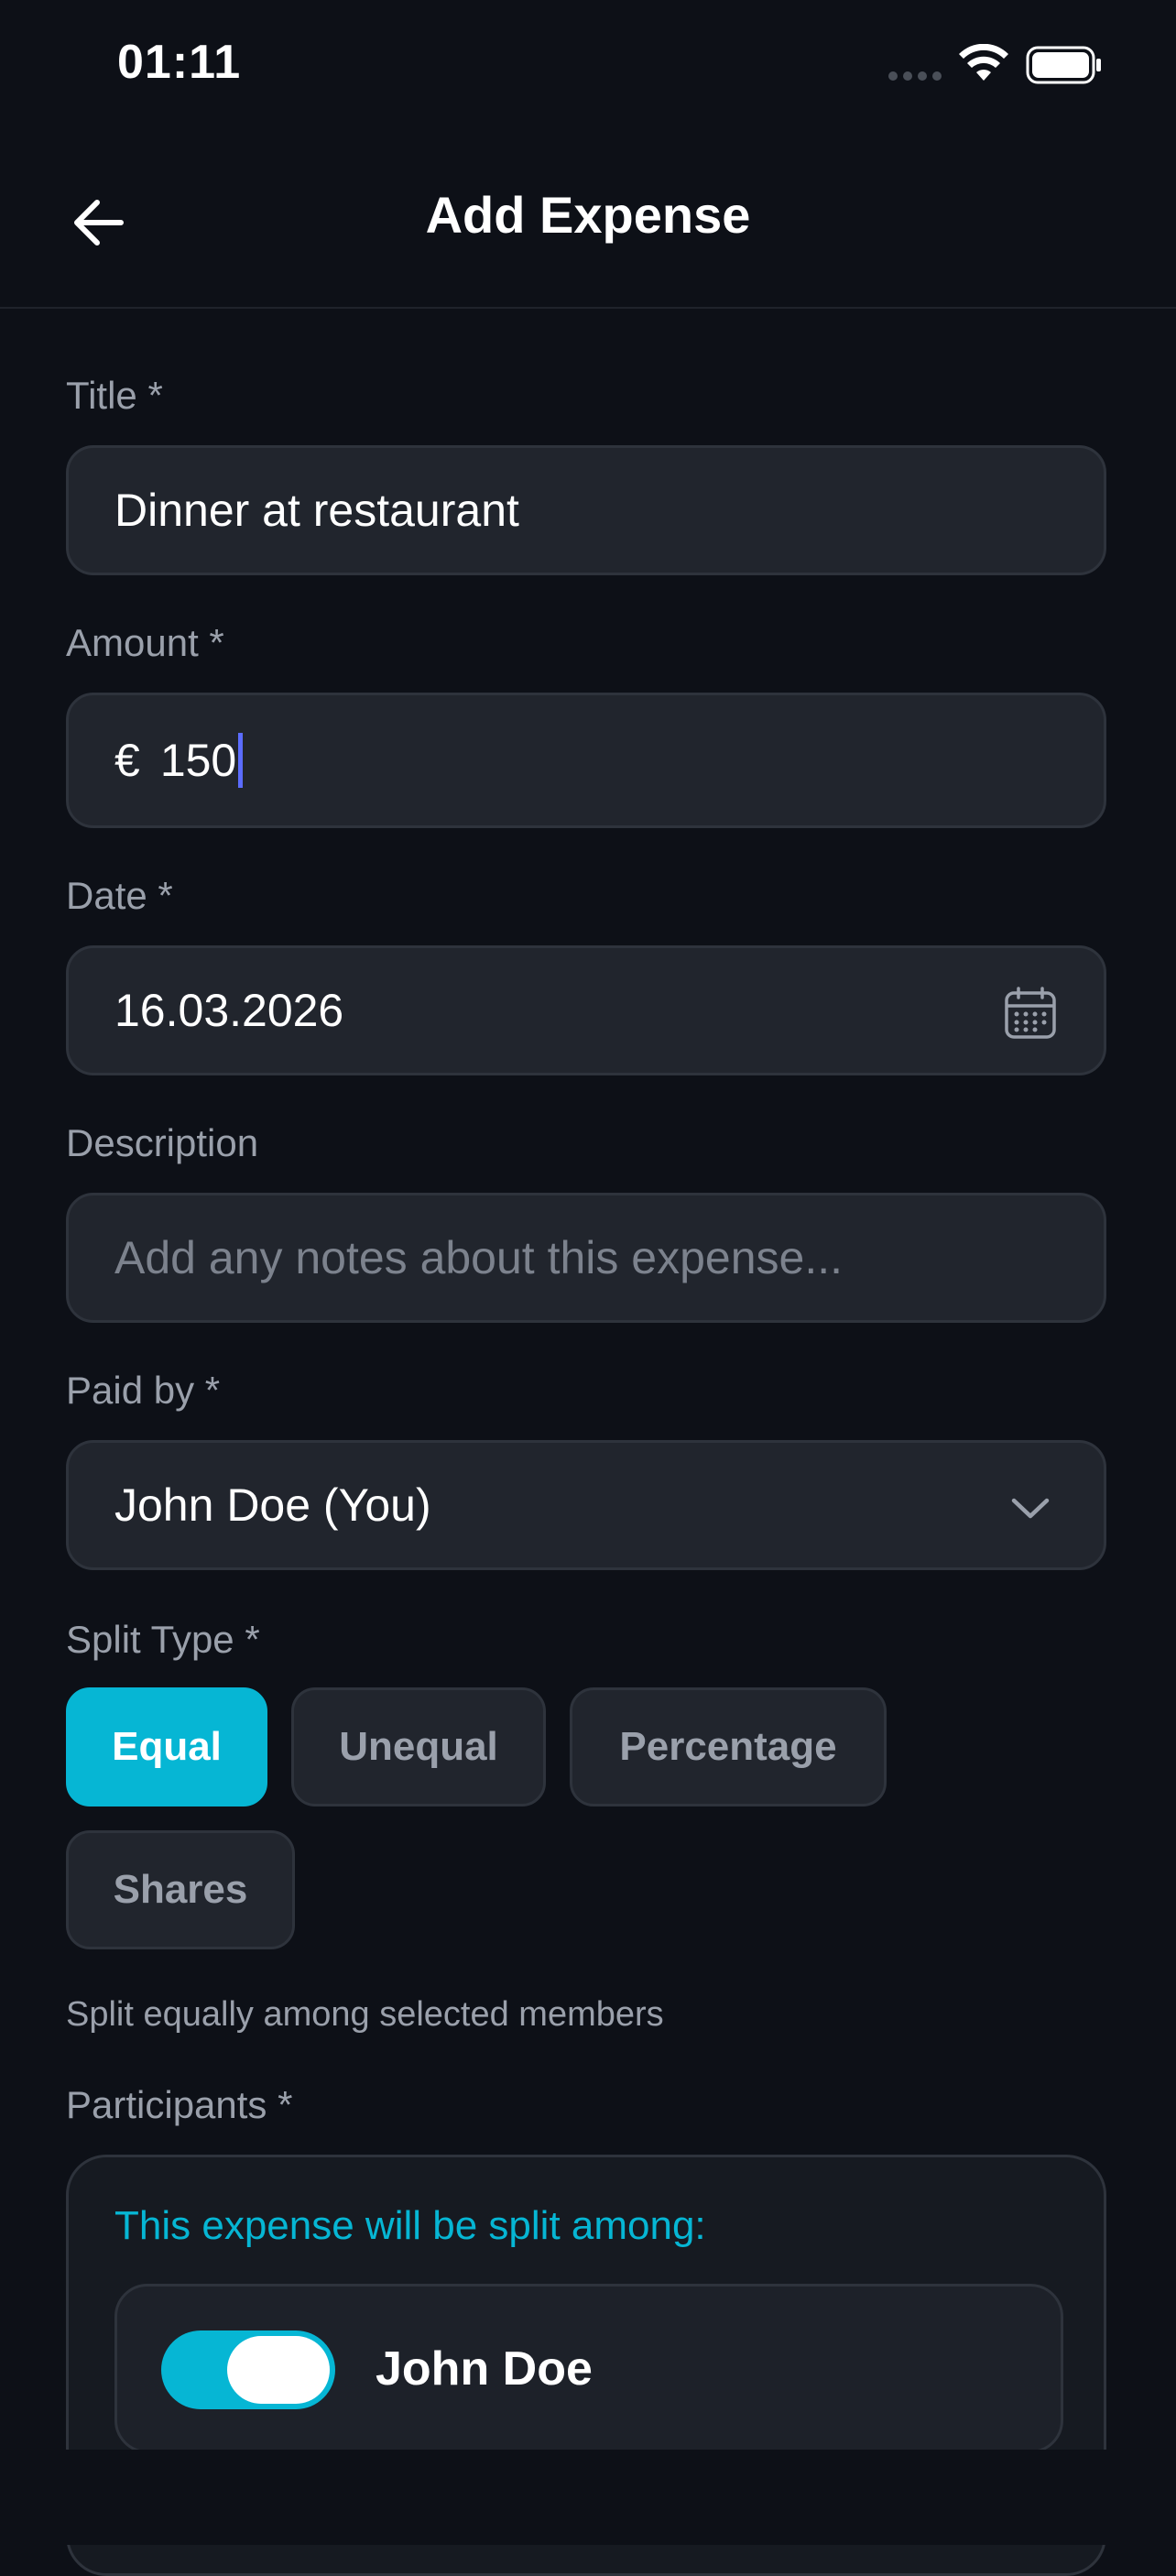 This screenshot has height=2576, width=1176. I want to click on amount-label: Amount *, so click(145, 643).